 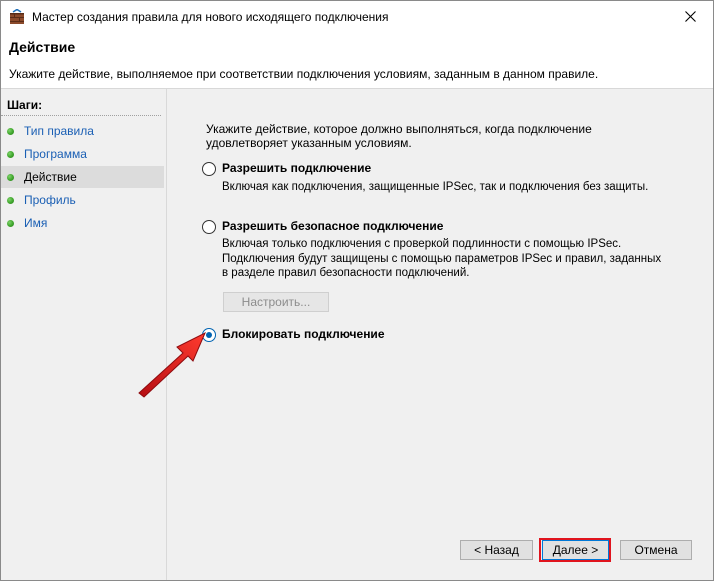 I want to click on sidebar-item-name: Имя, so click(x=82, y=223).